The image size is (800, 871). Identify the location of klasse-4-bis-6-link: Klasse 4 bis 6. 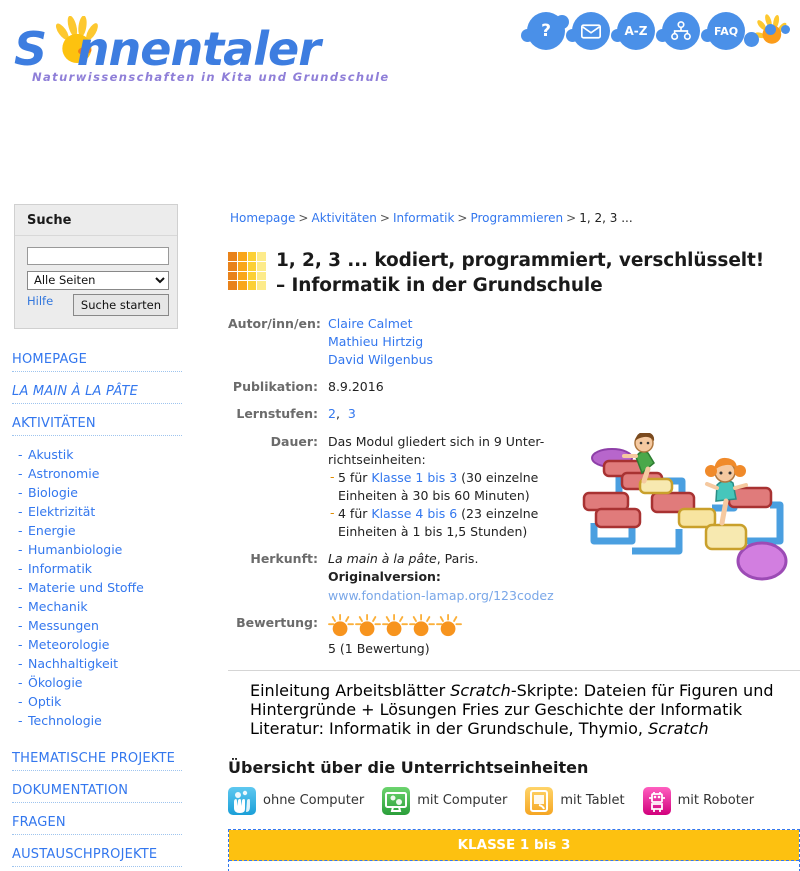
(414, 513).